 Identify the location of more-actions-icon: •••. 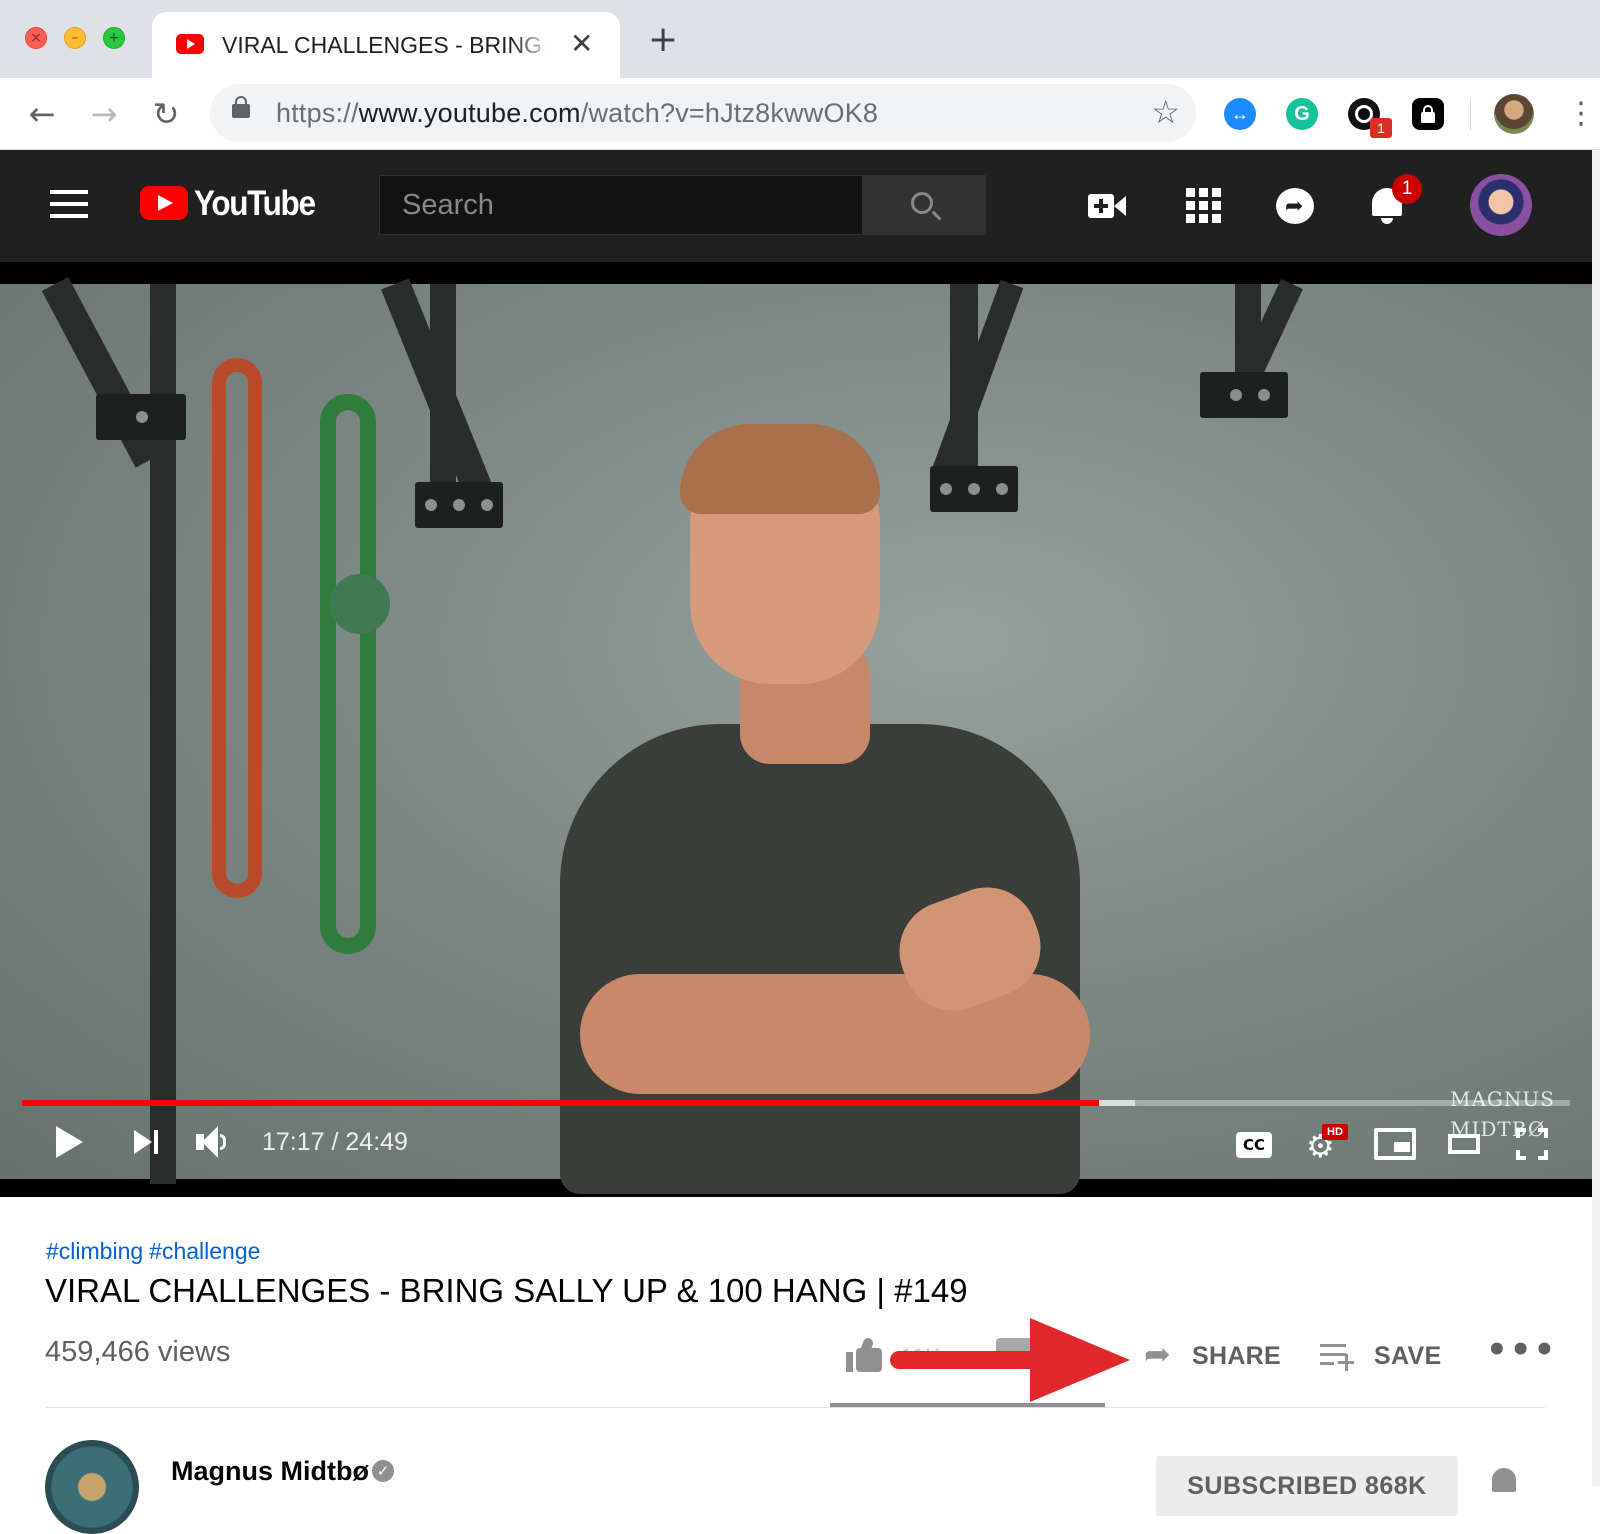
(1521, 1350).